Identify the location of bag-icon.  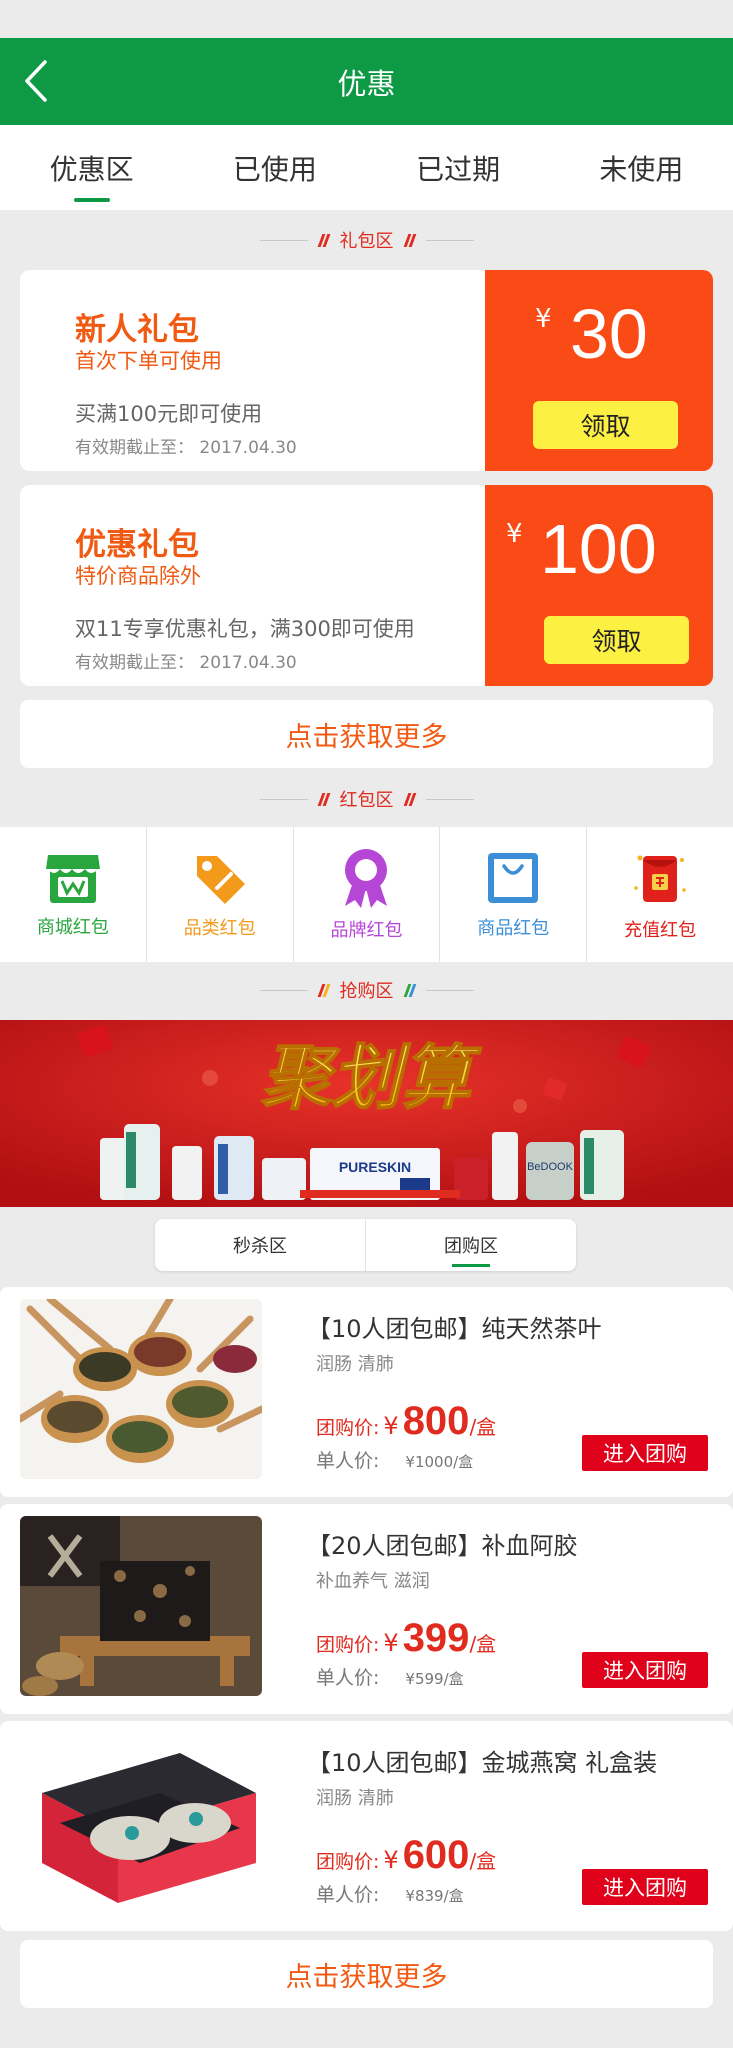
(513, 877).